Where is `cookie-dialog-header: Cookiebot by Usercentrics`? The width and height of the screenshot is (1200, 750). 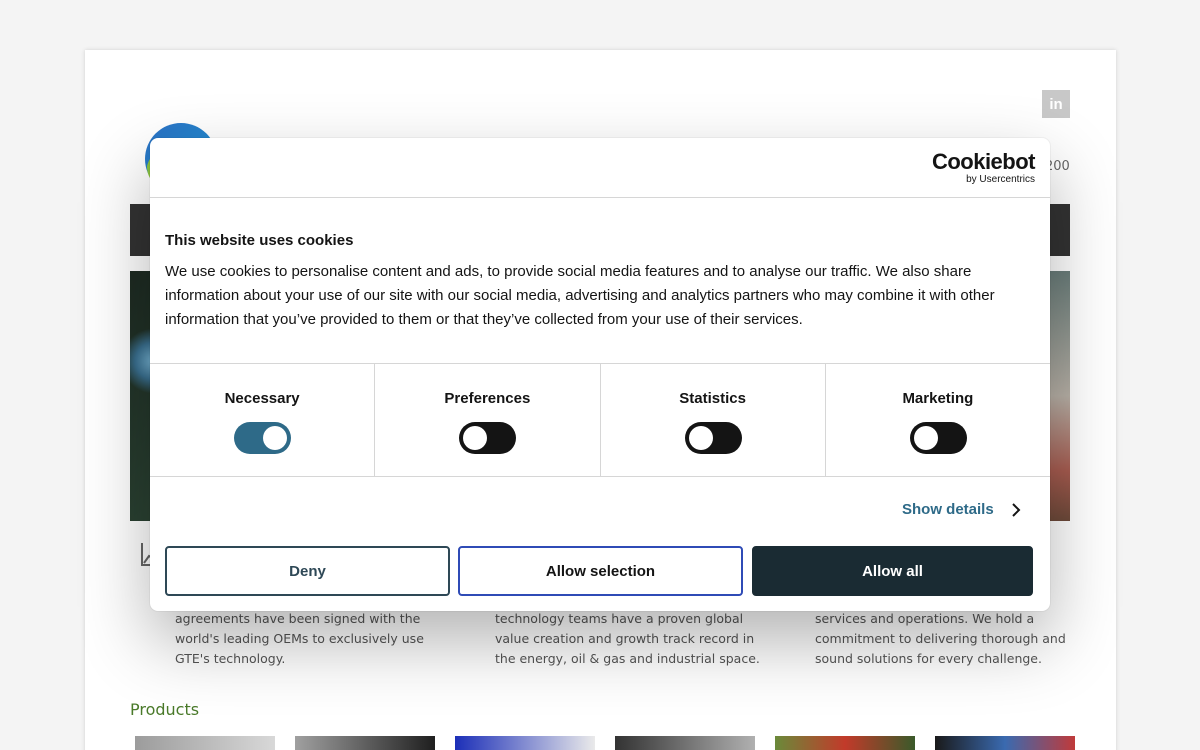
cookie-dialog-header: Cookiebot by Usercentrics is located at coordinates (600, 168).